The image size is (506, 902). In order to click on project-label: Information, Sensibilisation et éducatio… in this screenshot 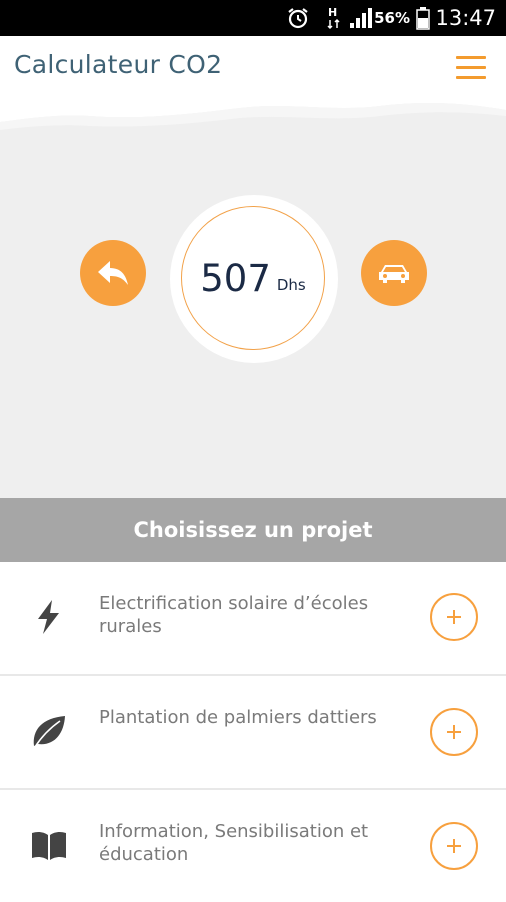, I will do `click(234, 843)`.